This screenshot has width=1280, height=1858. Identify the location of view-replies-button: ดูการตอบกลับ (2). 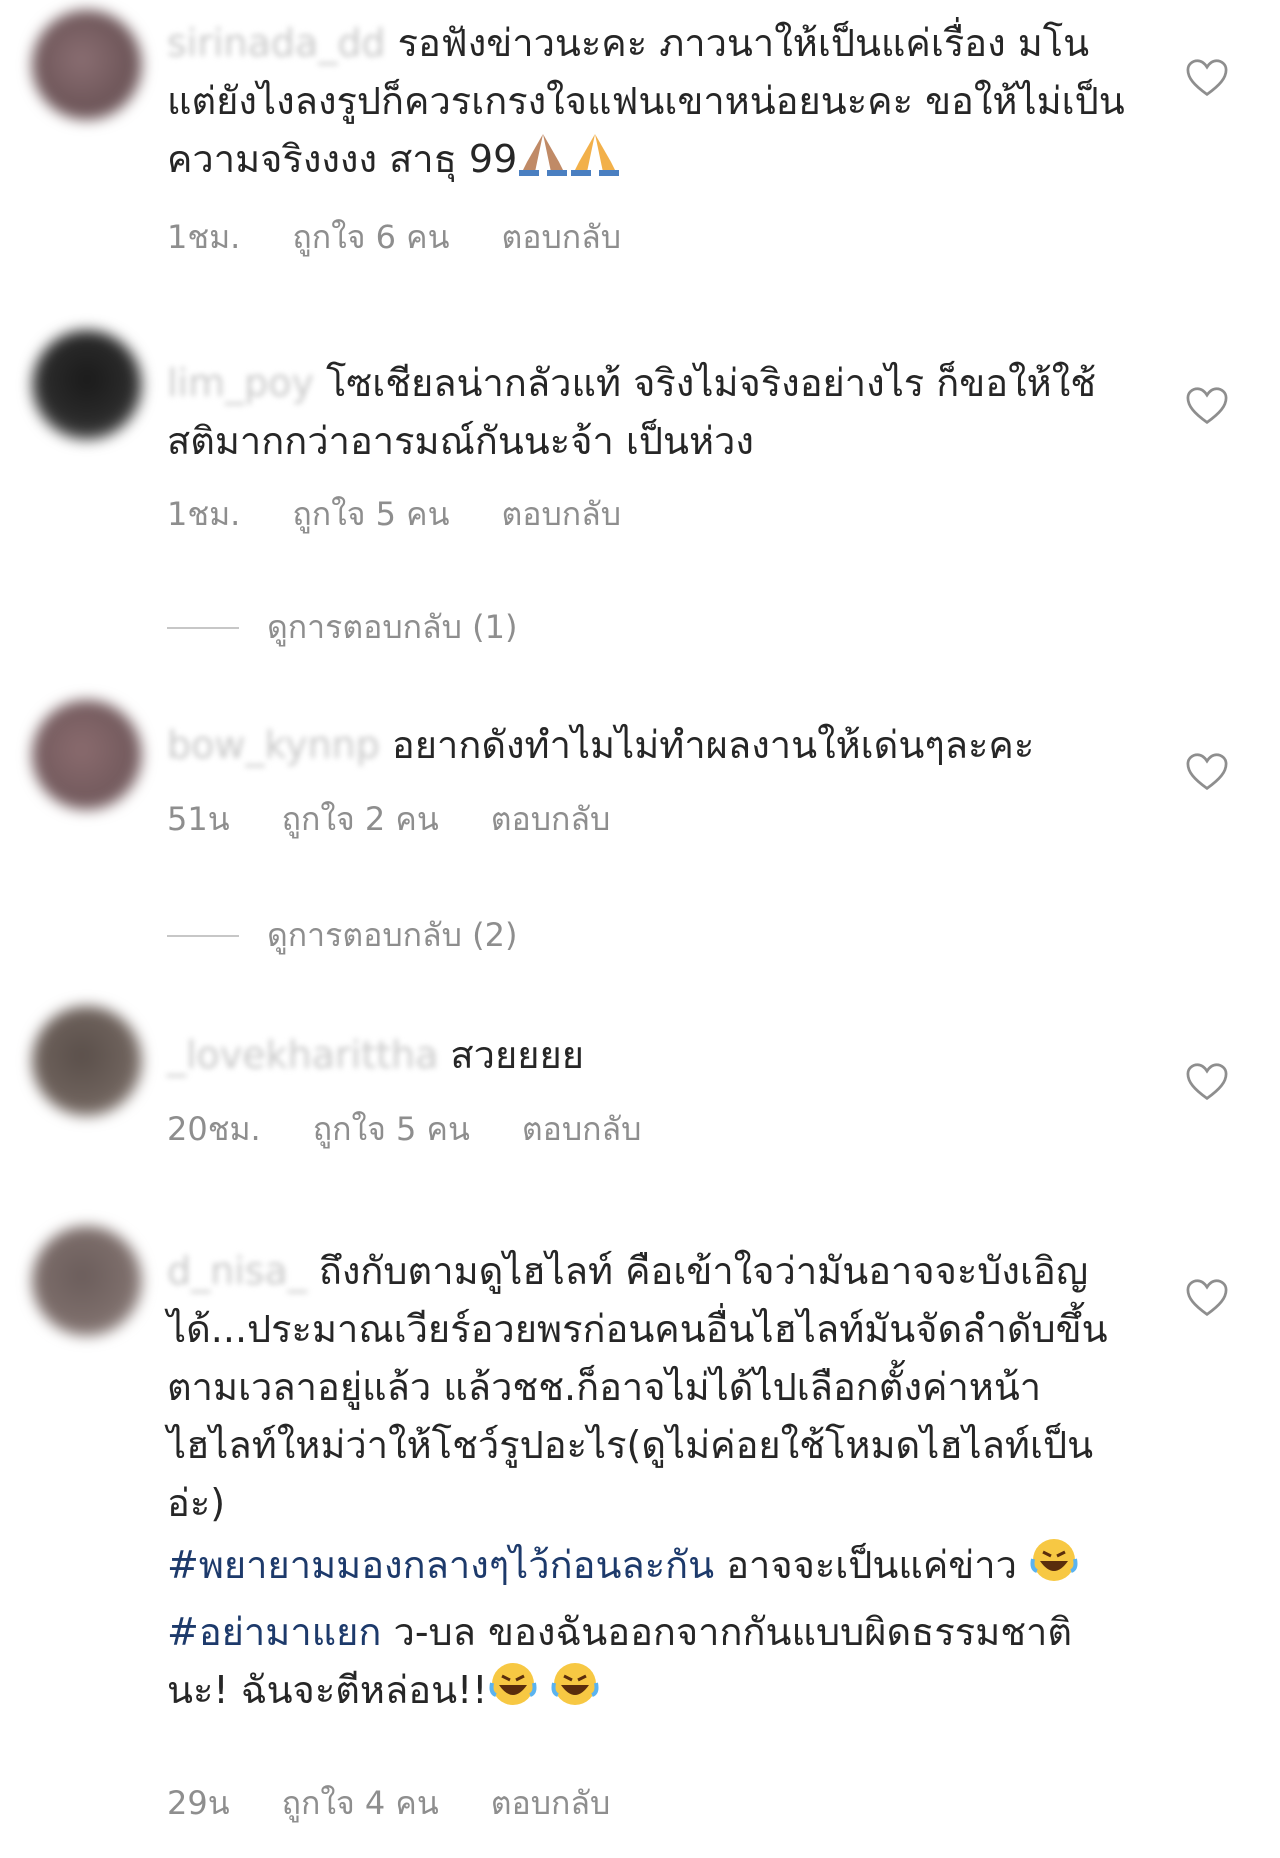
(342, 935).